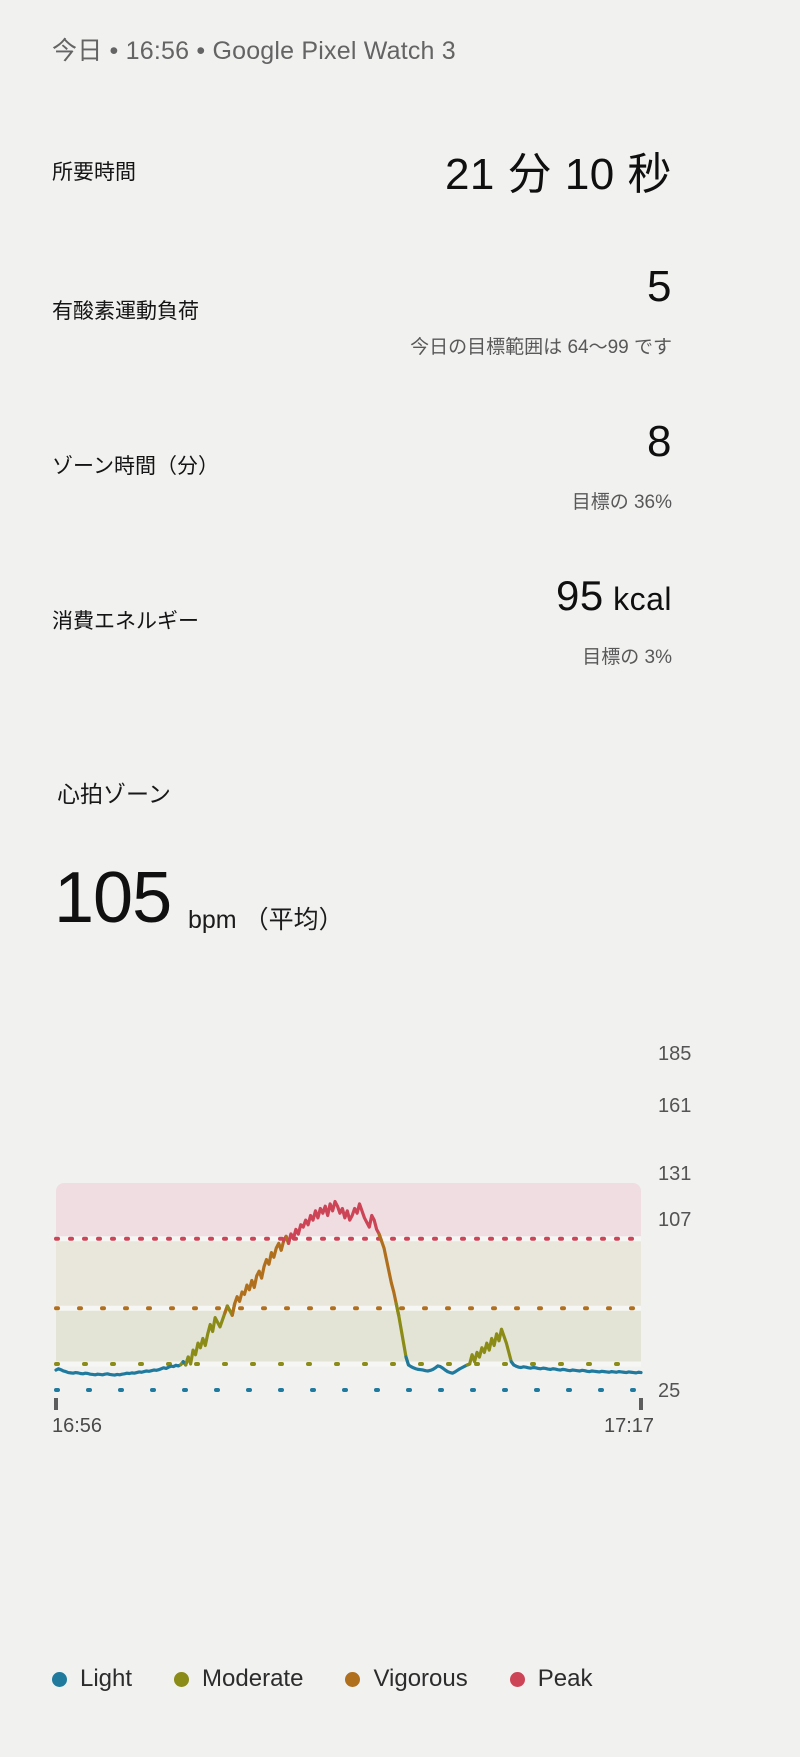 This screenshot has height=1757, width=800. Describe the element at coordinates (254, 51) in the screenshot. I see `session-header: 今日 • 16:56 • Google Pixel Watch 3` at that location.